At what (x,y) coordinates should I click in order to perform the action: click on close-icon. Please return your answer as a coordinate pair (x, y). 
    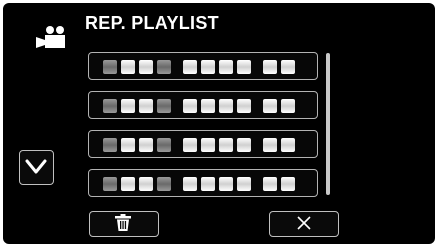
    Looking at the image, I should click on (304, 223).